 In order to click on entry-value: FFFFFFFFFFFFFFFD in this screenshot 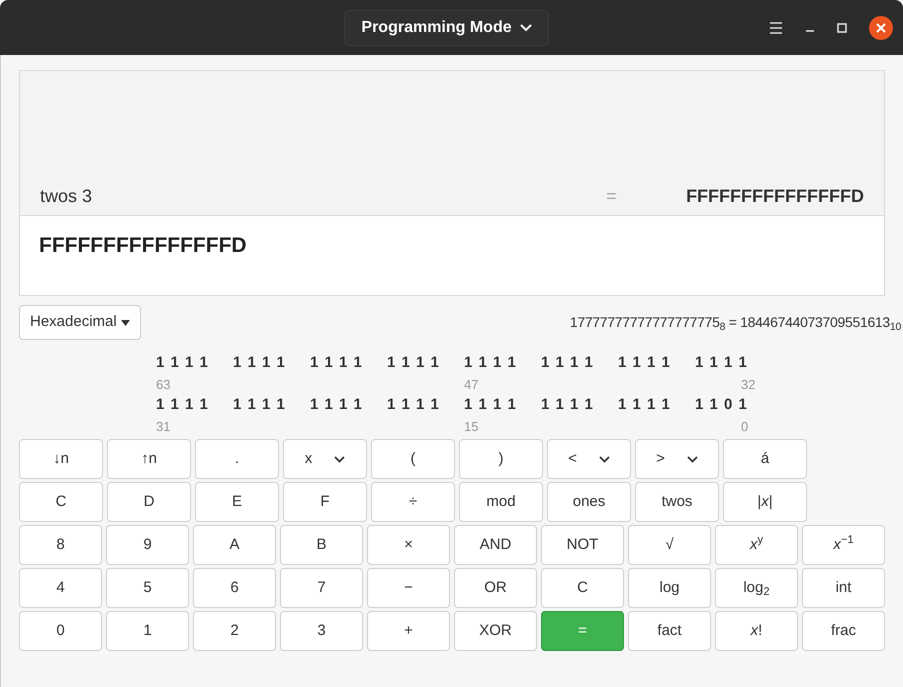, I will do `click(143, 245)`.